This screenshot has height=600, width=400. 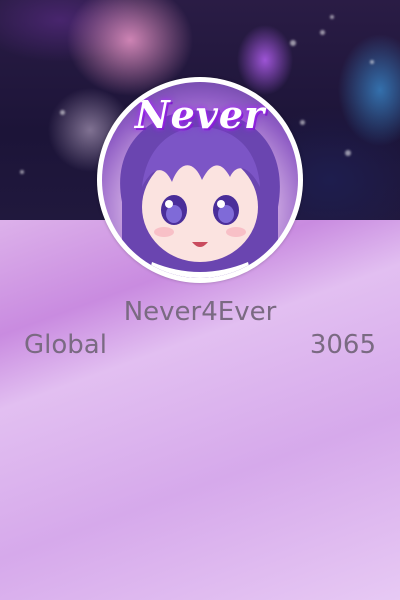 What do you see at coordinates (200, 312) in the screenshot?
I see `username: Never4Ever` at bounding box center [200, 312].